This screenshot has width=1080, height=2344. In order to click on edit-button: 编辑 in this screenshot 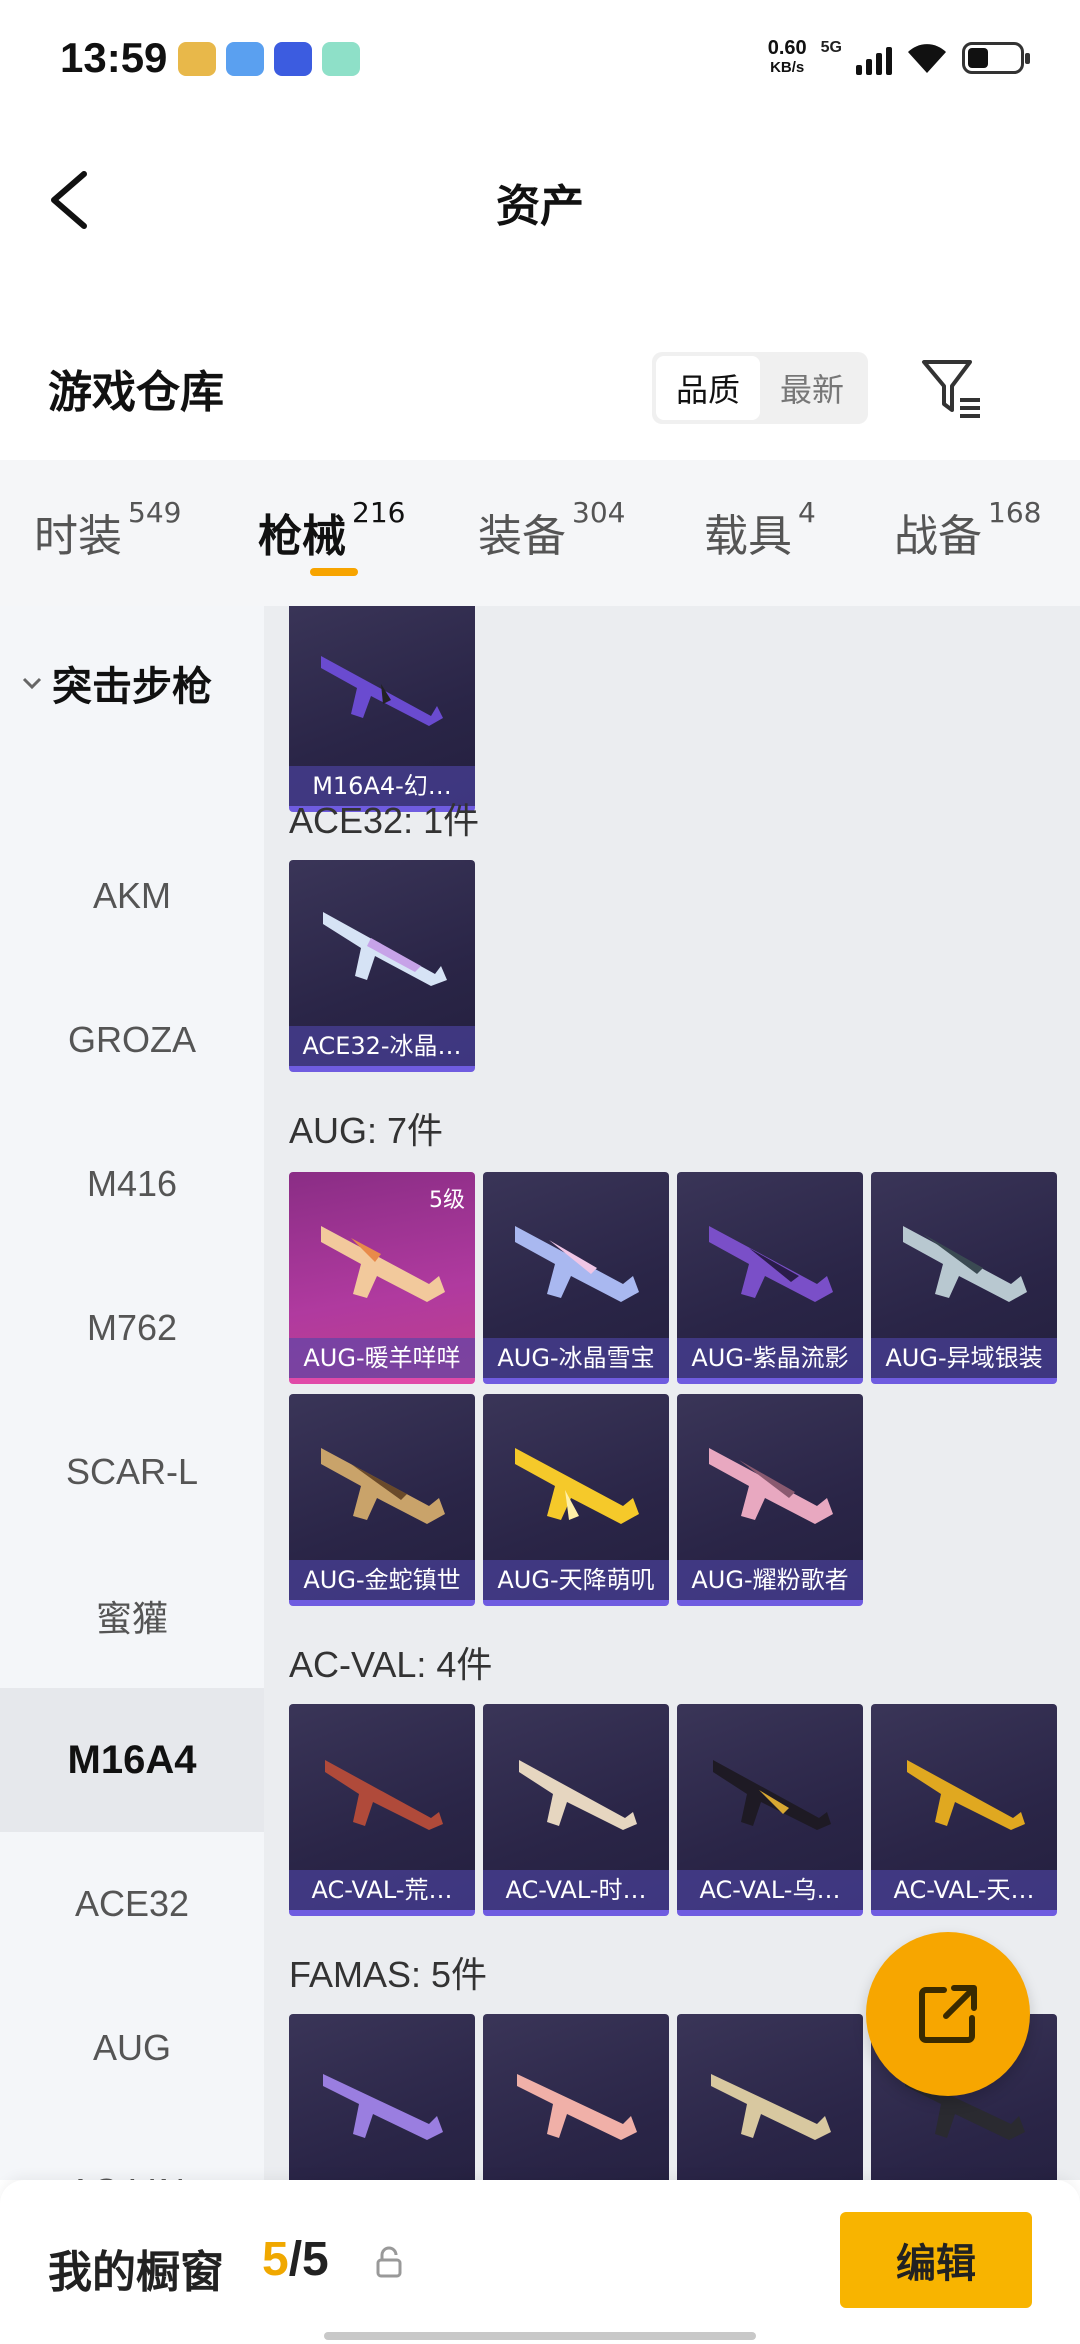, I will do `click(936, 2260)`.